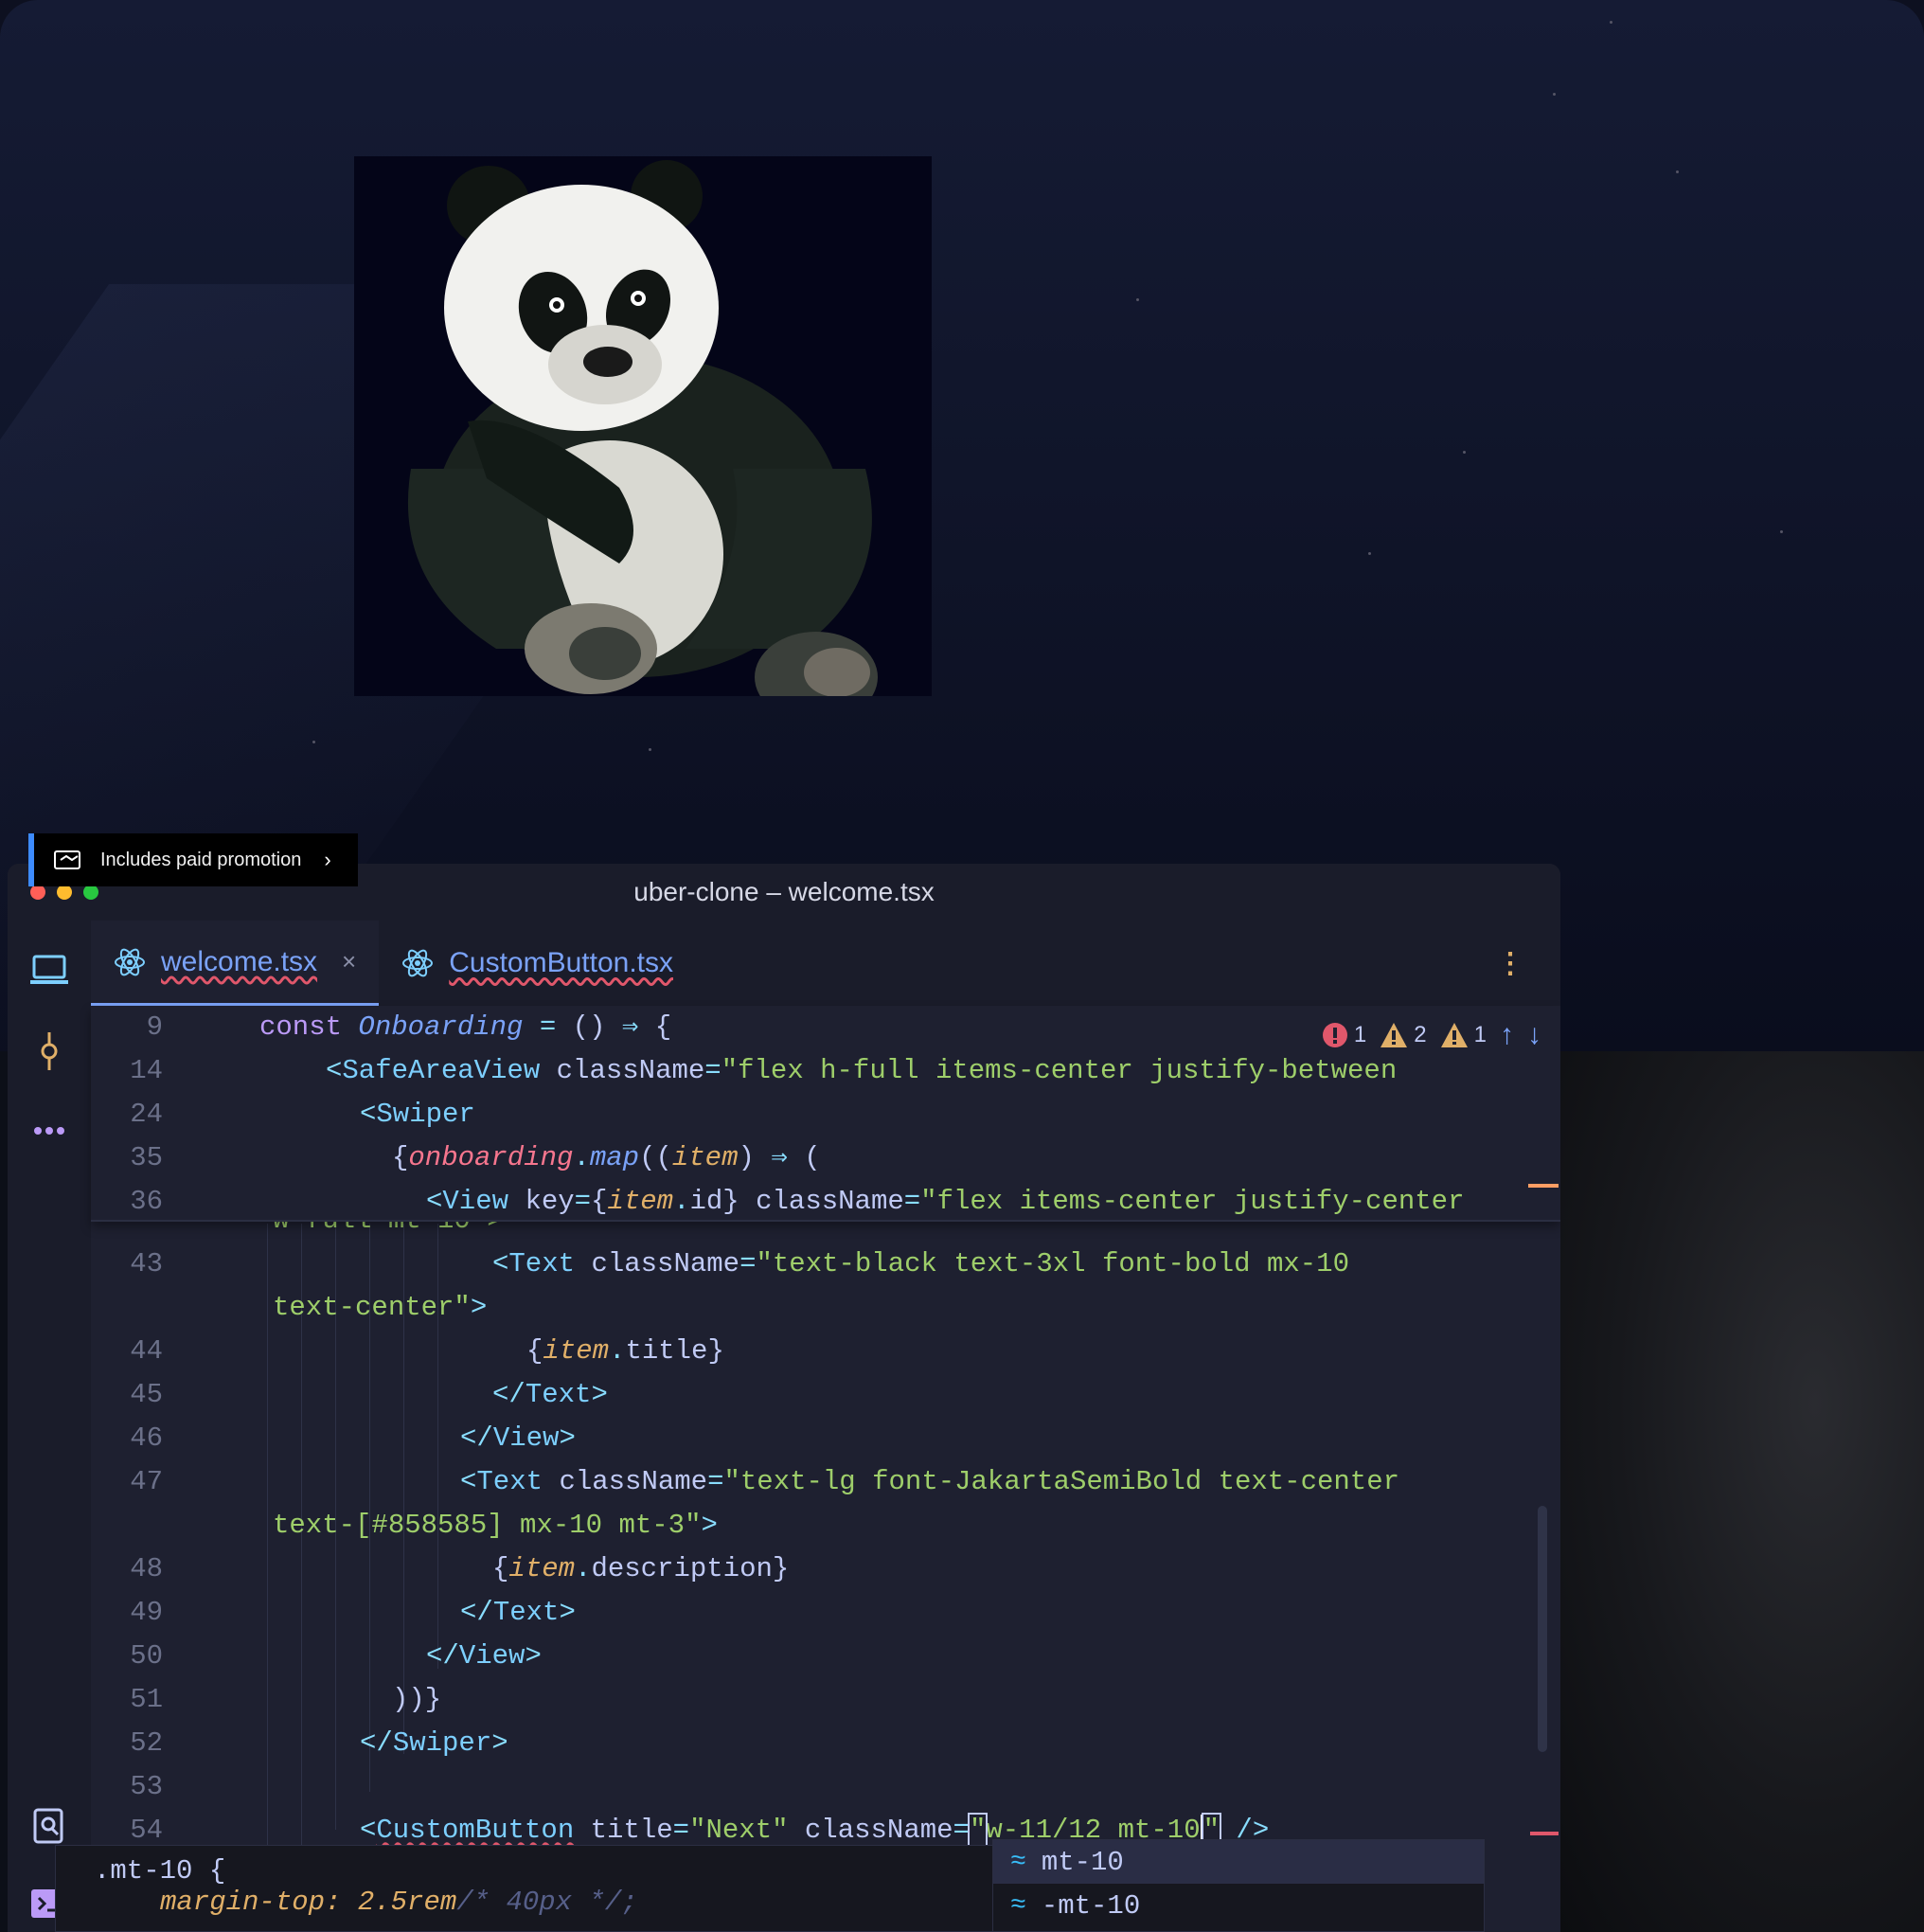 The width and height of the screenshot is (1924, 1932). I want to click on paid-promotion-banner: Includes paid promotion ›, so click(193, 859).